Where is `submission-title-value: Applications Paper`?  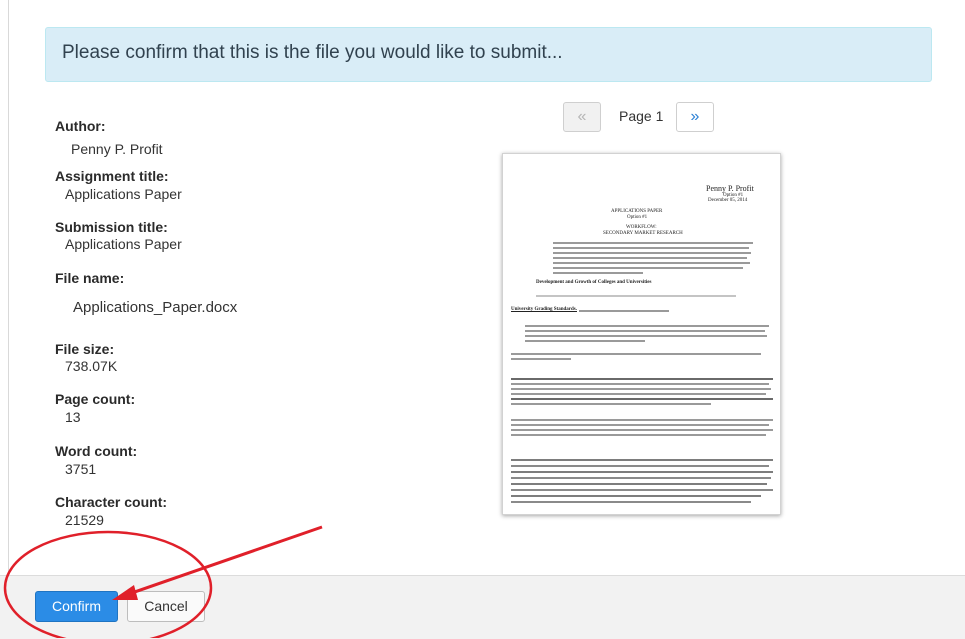 submission-title-value: Applications Paper is located at coordinates (123, 244).